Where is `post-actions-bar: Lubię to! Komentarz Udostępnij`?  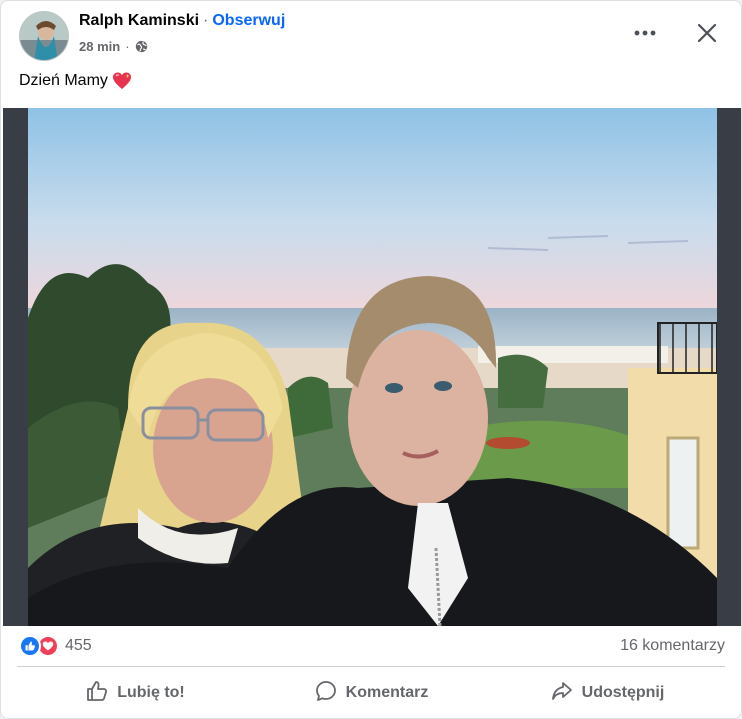
post-actions-bar: Lubię to! Komentarz Udostępnij is located at coordinates (371, 693).